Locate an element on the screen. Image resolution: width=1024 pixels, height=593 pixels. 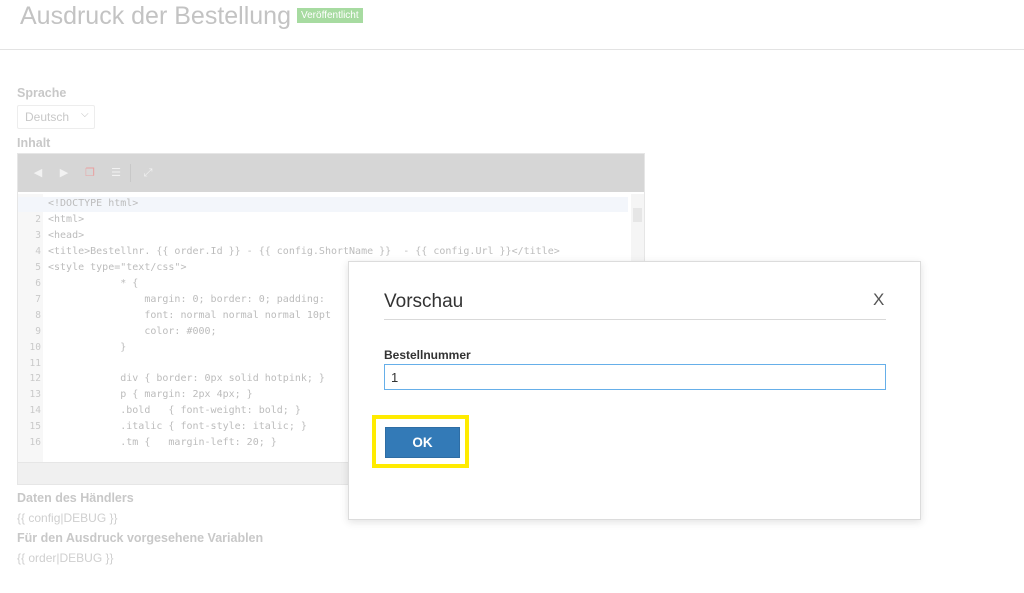
language-select: Deutsch ⌵ is located at coordinates (56, 117).